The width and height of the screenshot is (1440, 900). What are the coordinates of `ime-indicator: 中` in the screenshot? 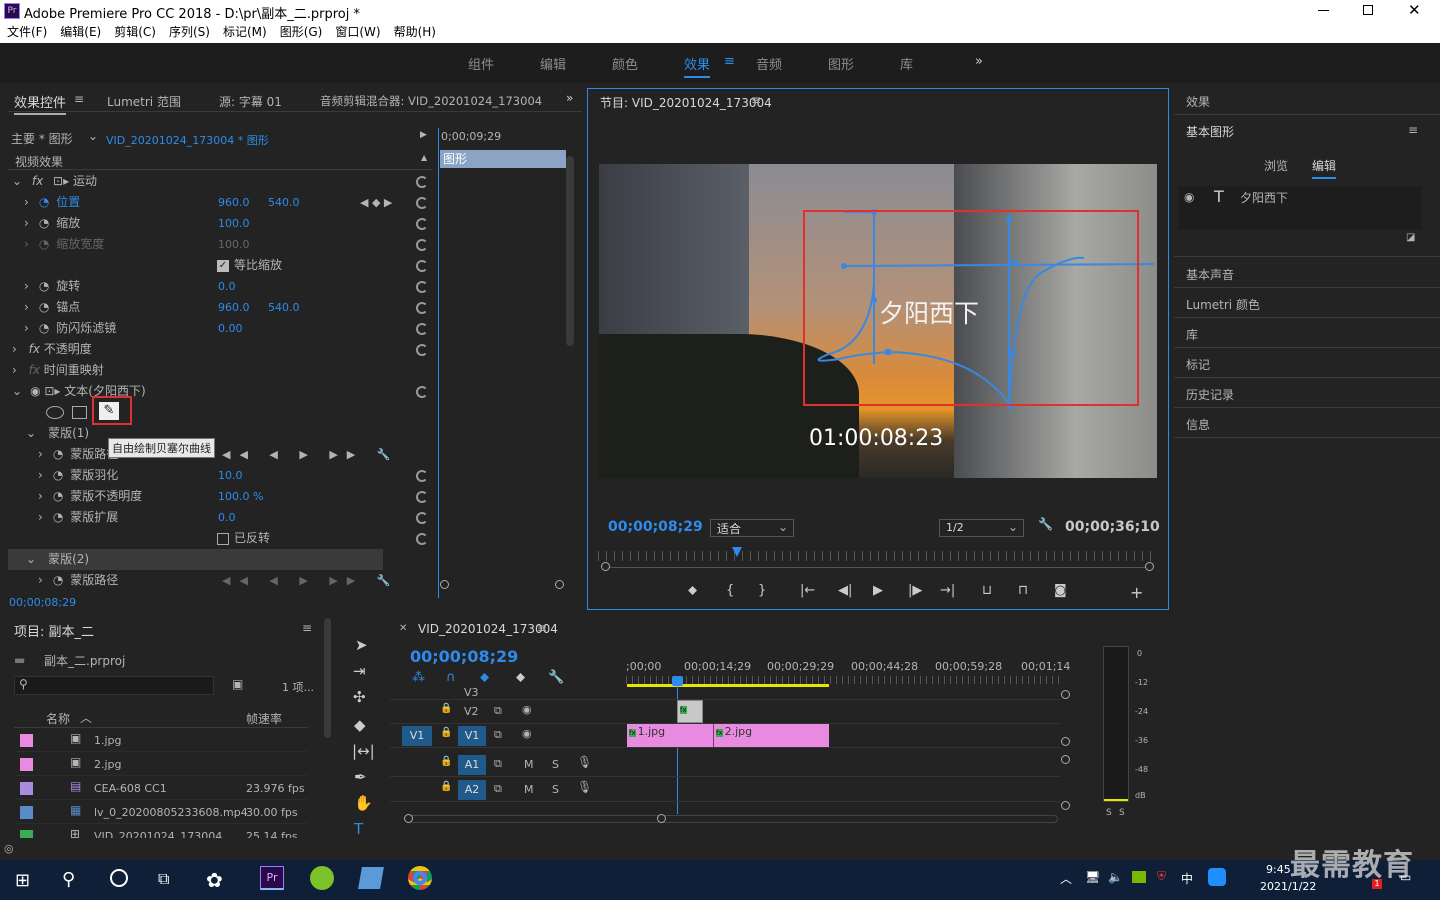 It's located at (1187, 878).